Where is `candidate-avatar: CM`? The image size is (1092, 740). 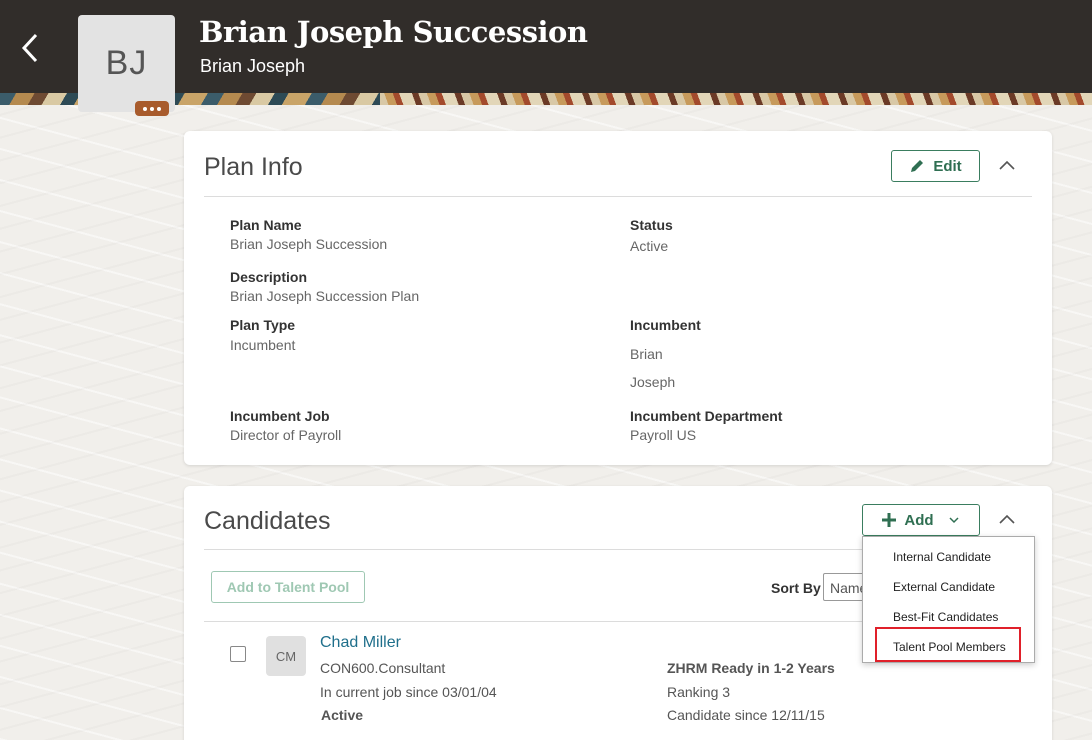 candidate-avatar: CM is located at coordinates (286, 656).